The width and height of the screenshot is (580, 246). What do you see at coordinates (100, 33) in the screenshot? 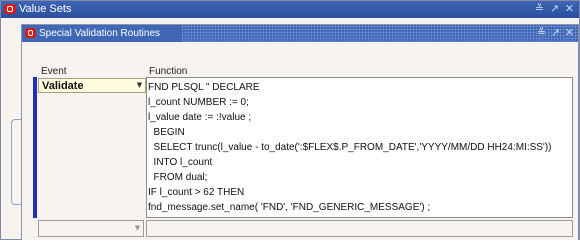
I see `inner-window-title: Special Validation Routines` at bounding box center [100, 33].